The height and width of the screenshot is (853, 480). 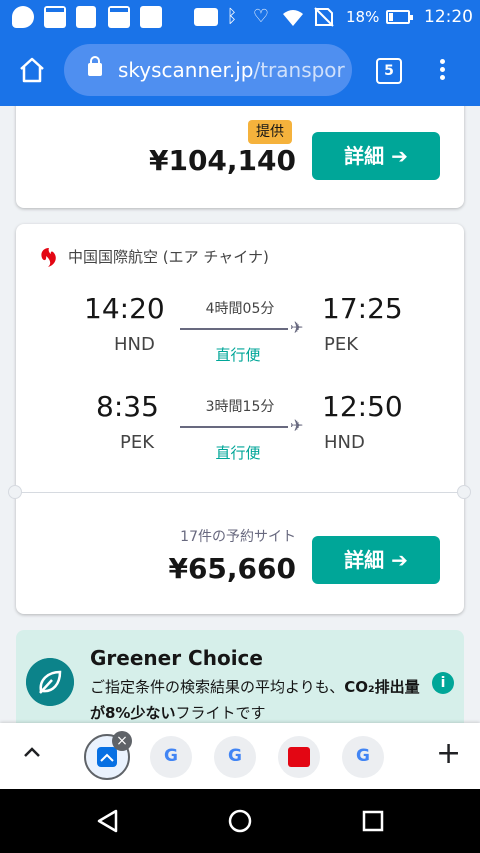 What do you see at coordinates (168, 257) in the screenshot?
I see `airline-name: 中国国際航空 (エア チャイナ)` at bounding box center [168, 257].